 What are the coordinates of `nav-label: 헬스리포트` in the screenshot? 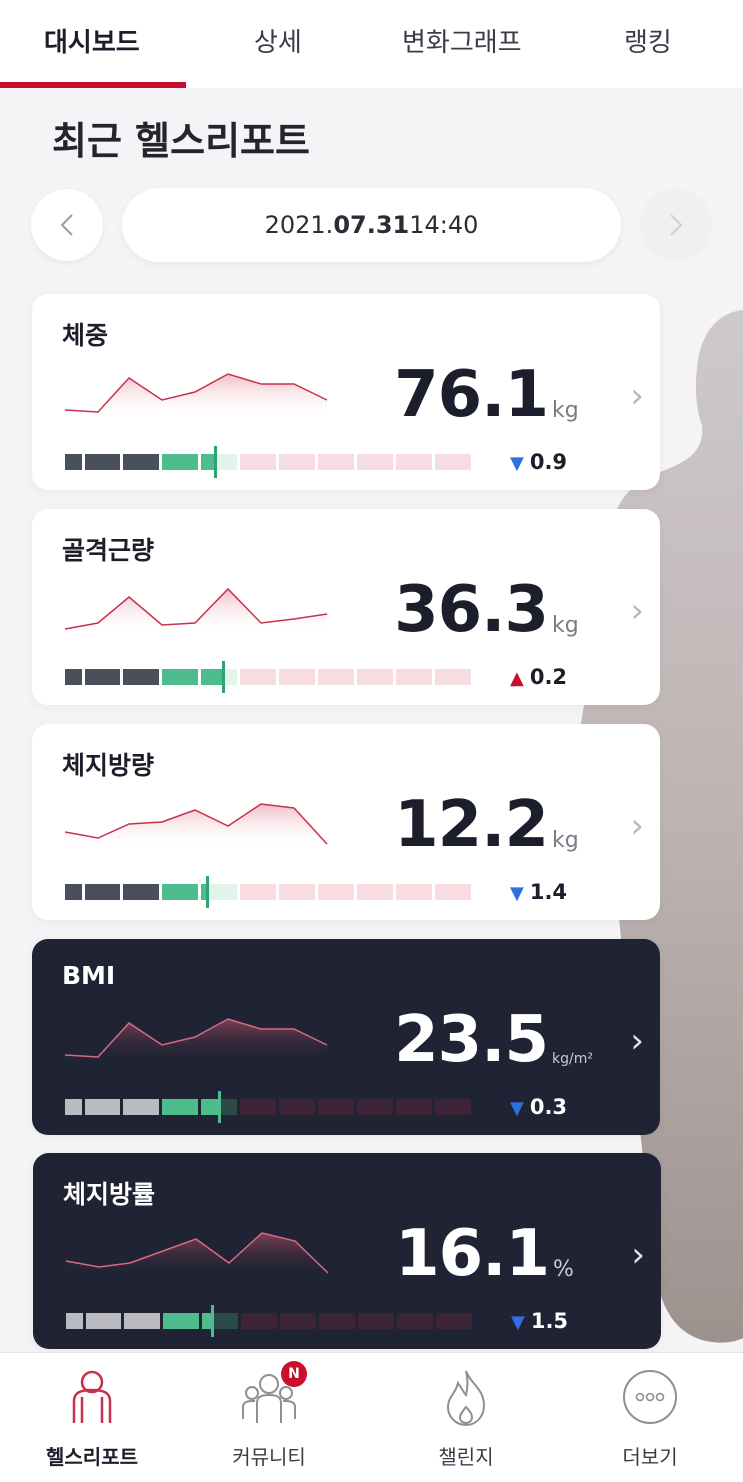 It's located at (92, 1457).